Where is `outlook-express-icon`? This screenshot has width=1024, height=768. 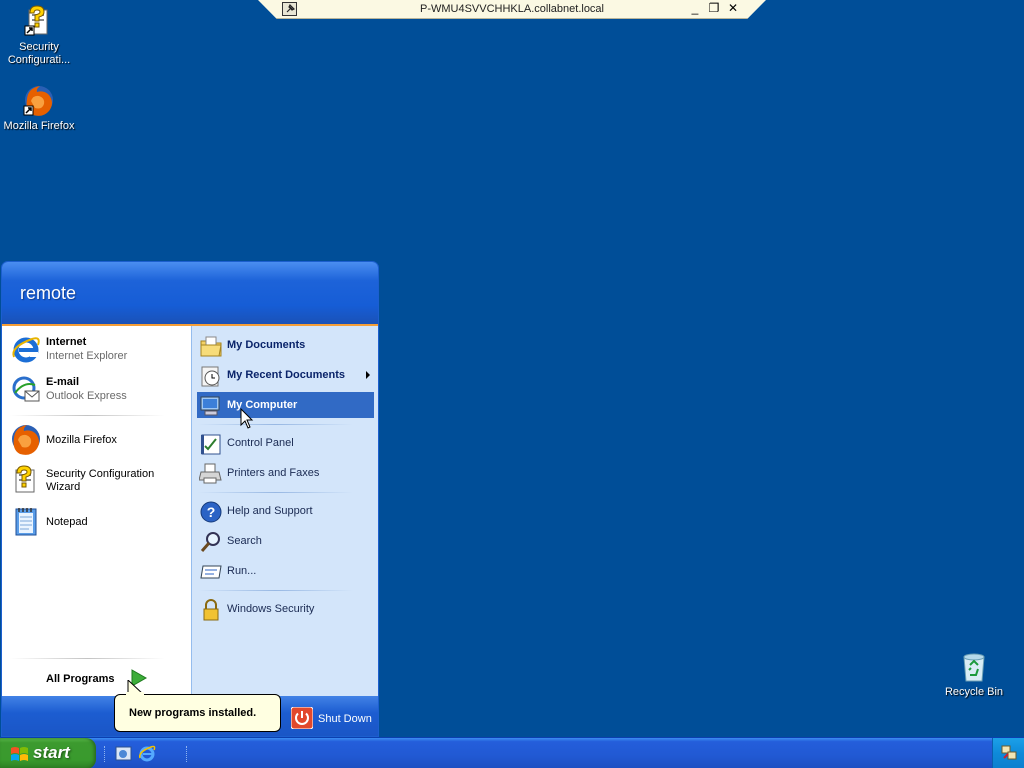 outlook-express-icon is located at coordinates (26, 389).